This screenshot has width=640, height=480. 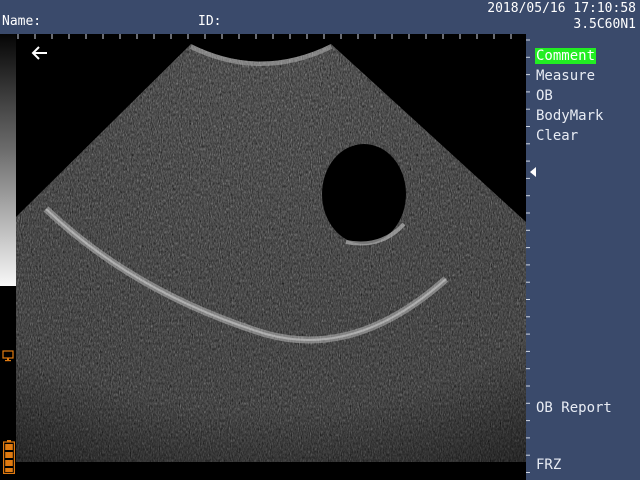 What do you see at coordinates (264, 36) in the screenshot?
I see `lateral-scale` at bounding box center [264, 36].